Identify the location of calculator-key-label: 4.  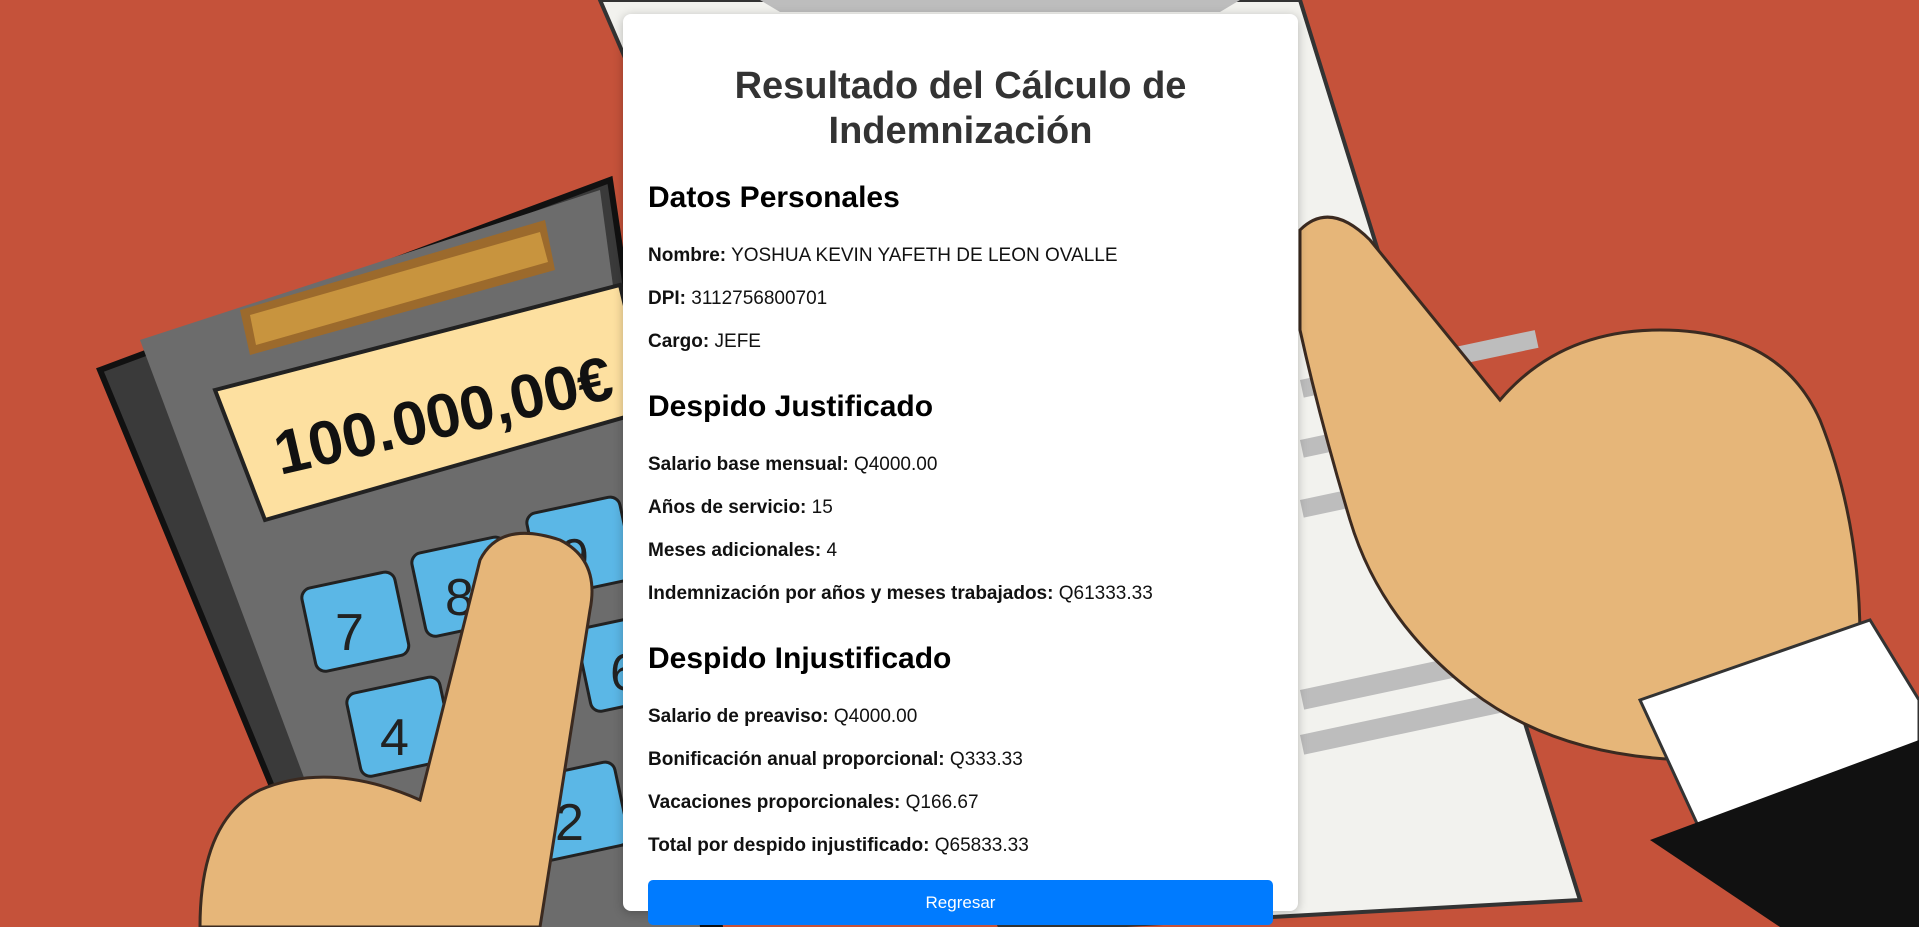
(394, 738).